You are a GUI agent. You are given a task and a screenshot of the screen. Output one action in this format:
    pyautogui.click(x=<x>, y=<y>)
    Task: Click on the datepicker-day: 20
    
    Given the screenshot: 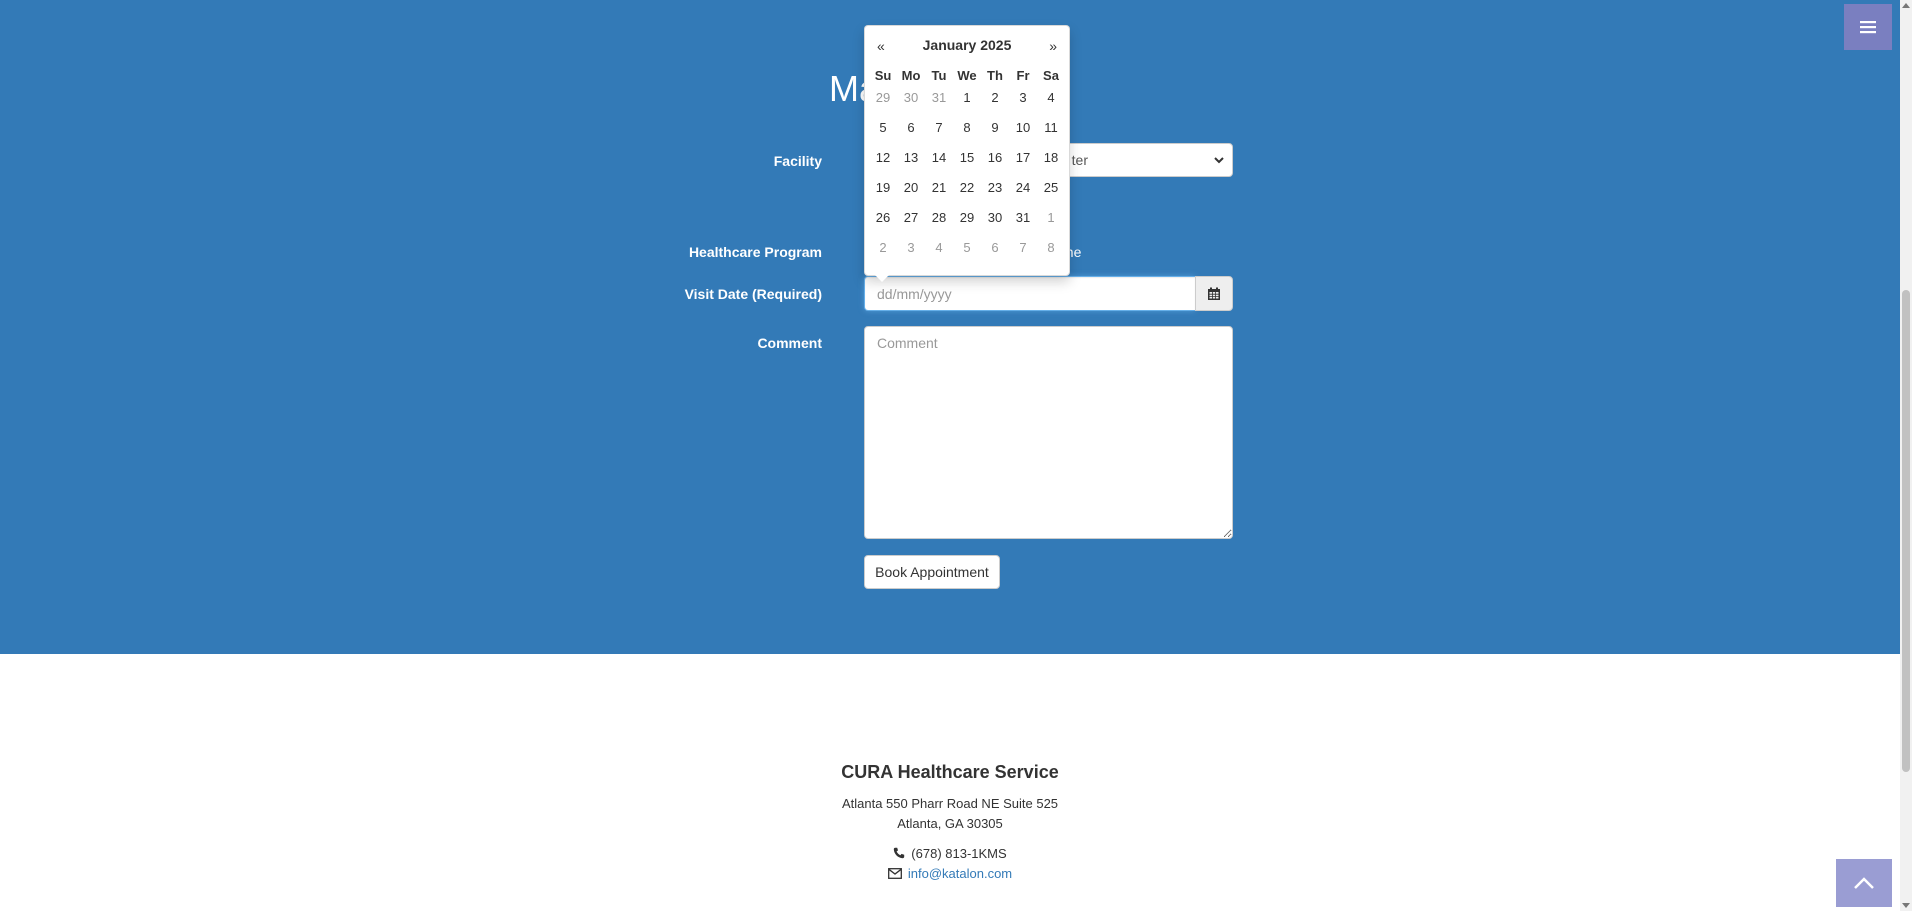 What is the action you would take?
    pyautogui.click(x=911, y=188)
    